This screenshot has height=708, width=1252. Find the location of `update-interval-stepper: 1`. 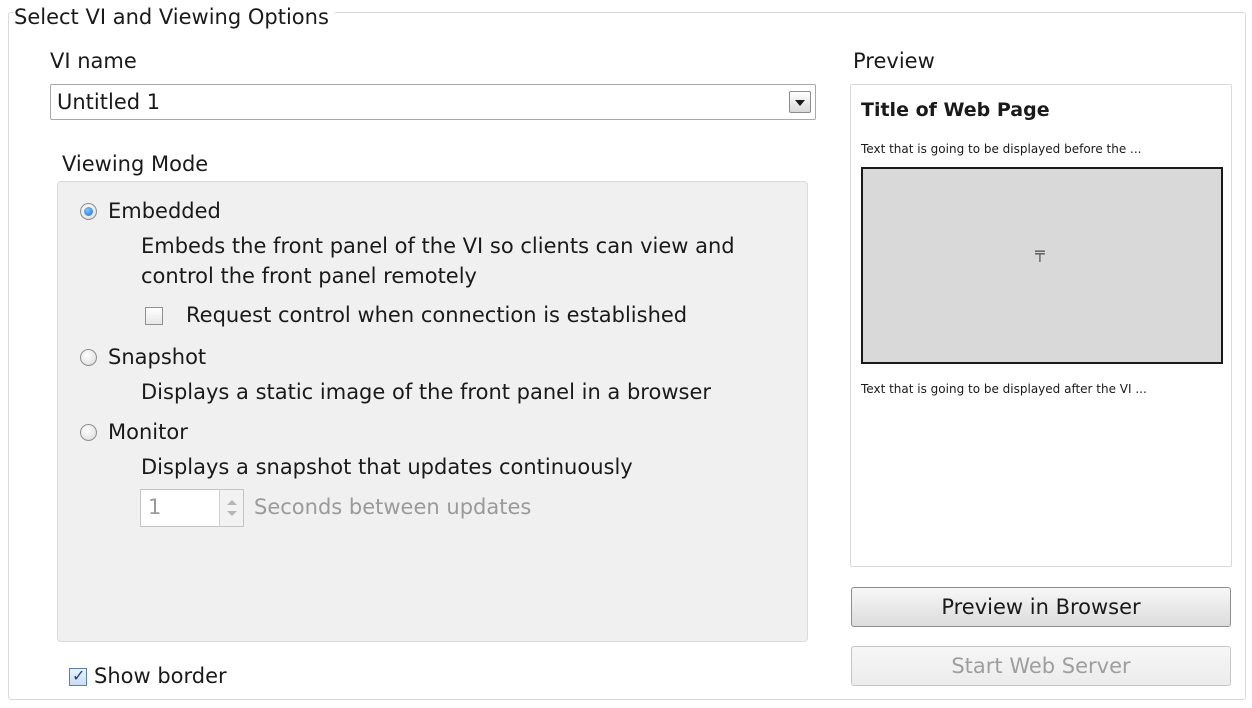

update-interval-stepper: 1 is located at coordinates (192, 508).